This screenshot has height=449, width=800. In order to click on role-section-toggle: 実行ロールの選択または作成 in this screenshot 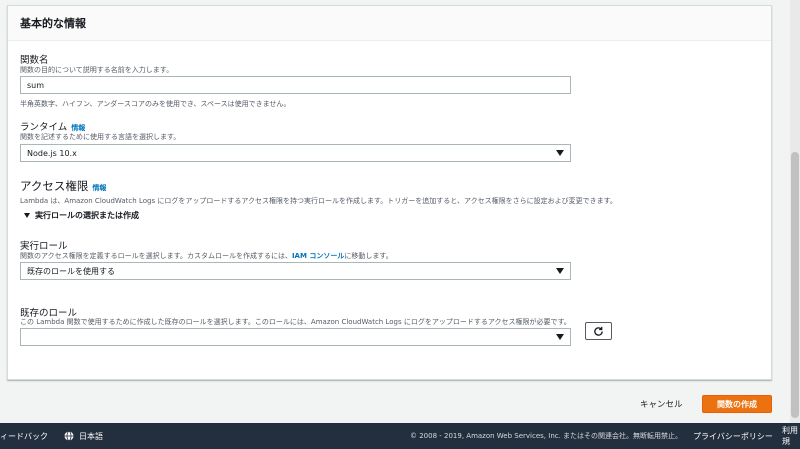, I will do `click(81, 215)`.